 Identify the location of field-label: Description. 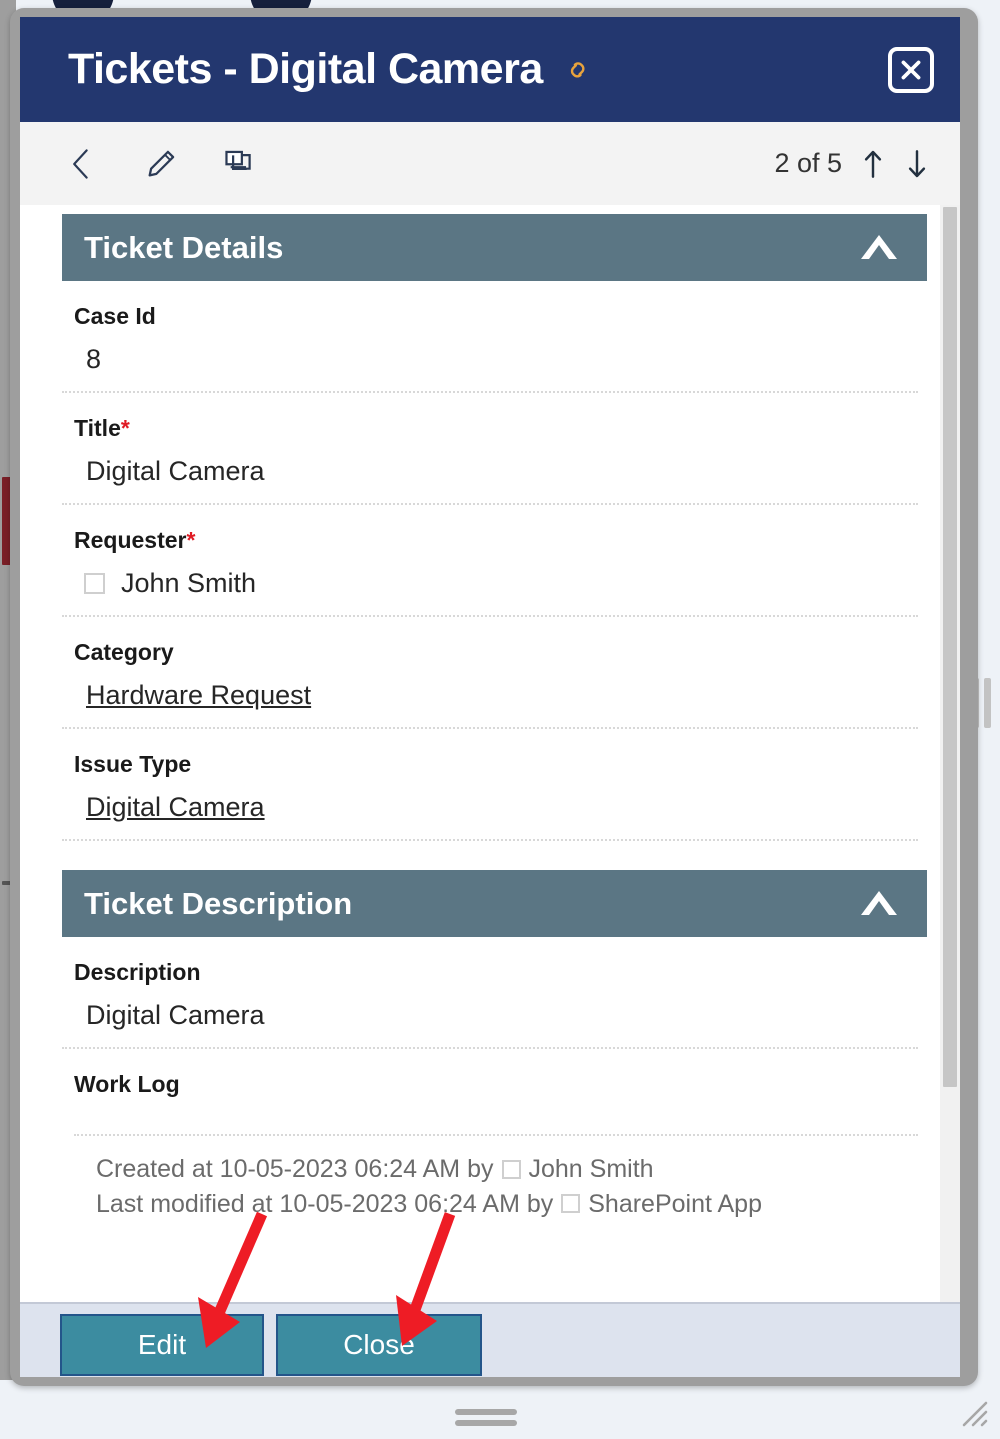
(137, 972).